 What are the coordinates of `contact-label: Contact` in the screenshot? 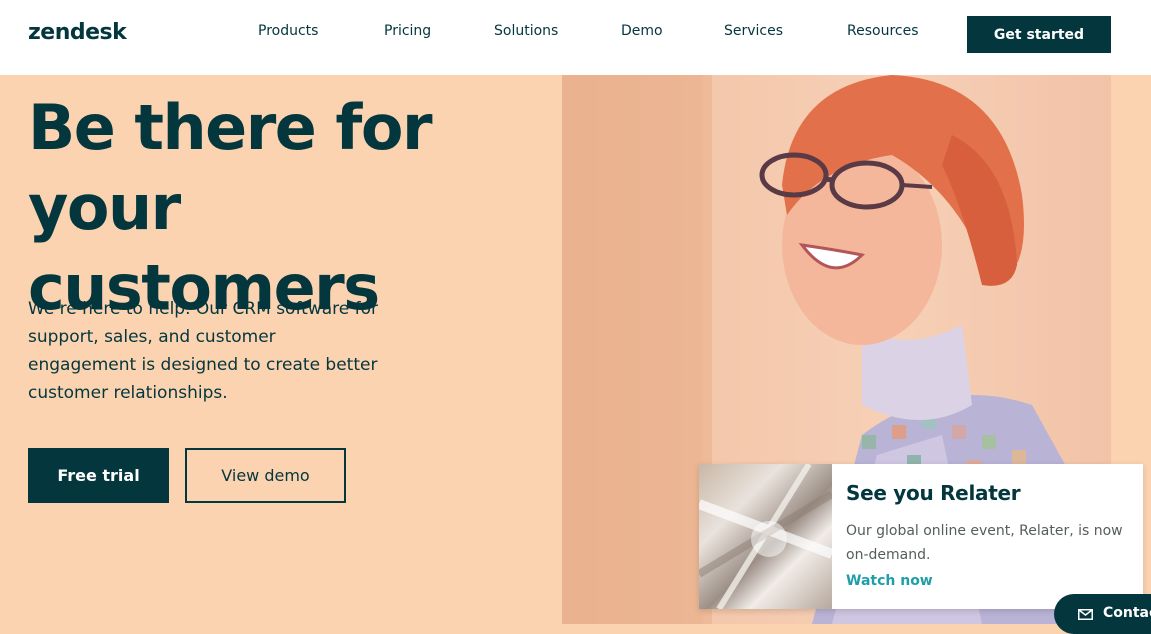 It's located at (1127, 613).